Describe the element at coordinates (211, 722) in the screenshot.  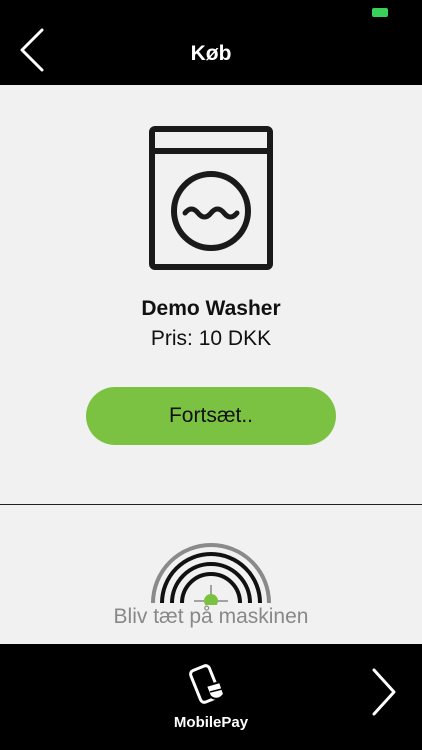
I see `mobilepay-label: MobilePay` at that location.